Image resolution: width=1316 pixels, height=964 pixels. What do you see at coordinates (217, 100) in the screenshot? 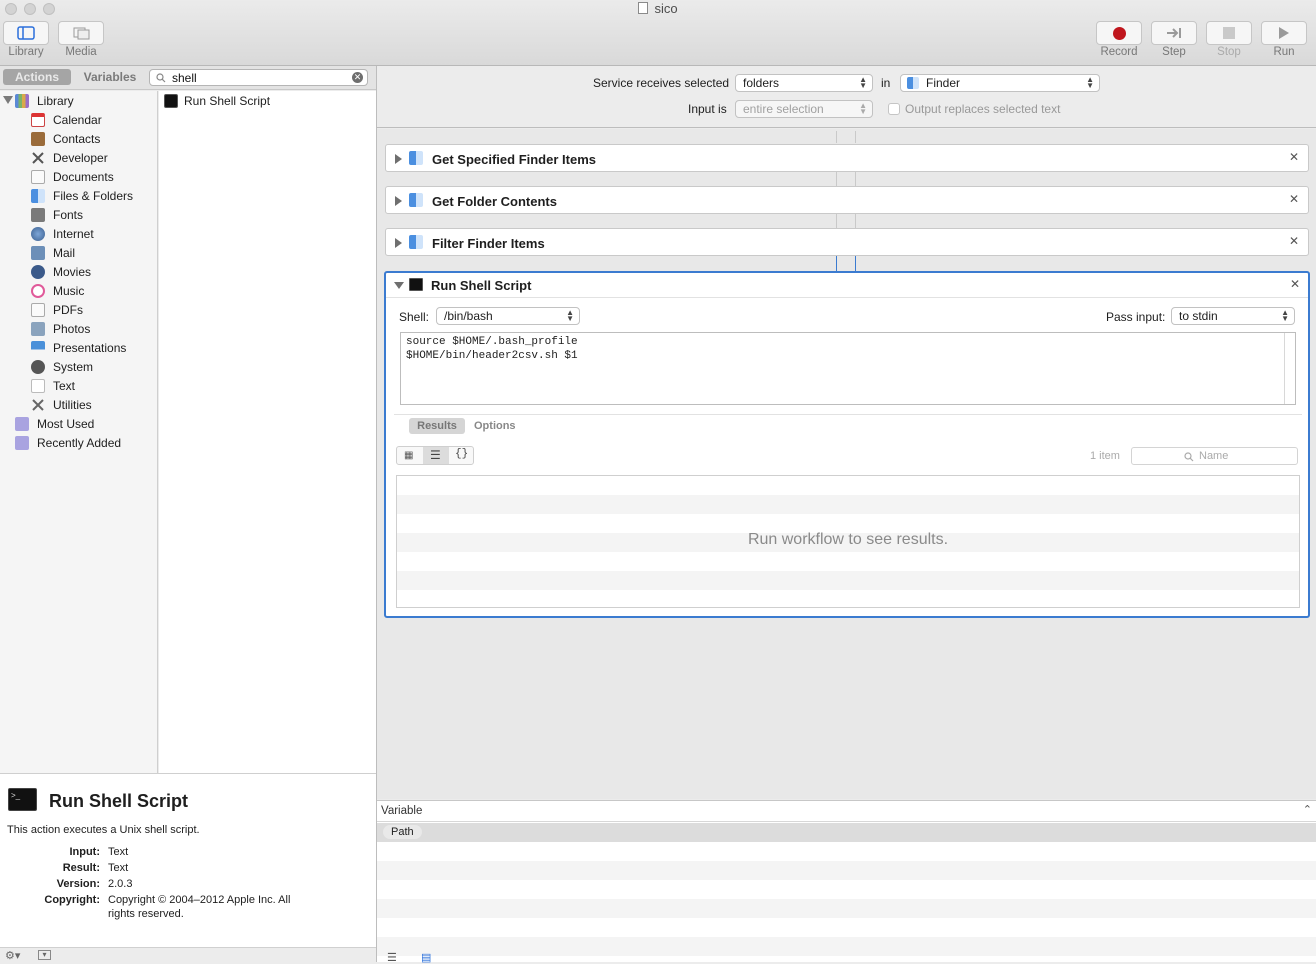
I see `action-result-item: Run Shell Script` at bounding box center [217, 100].